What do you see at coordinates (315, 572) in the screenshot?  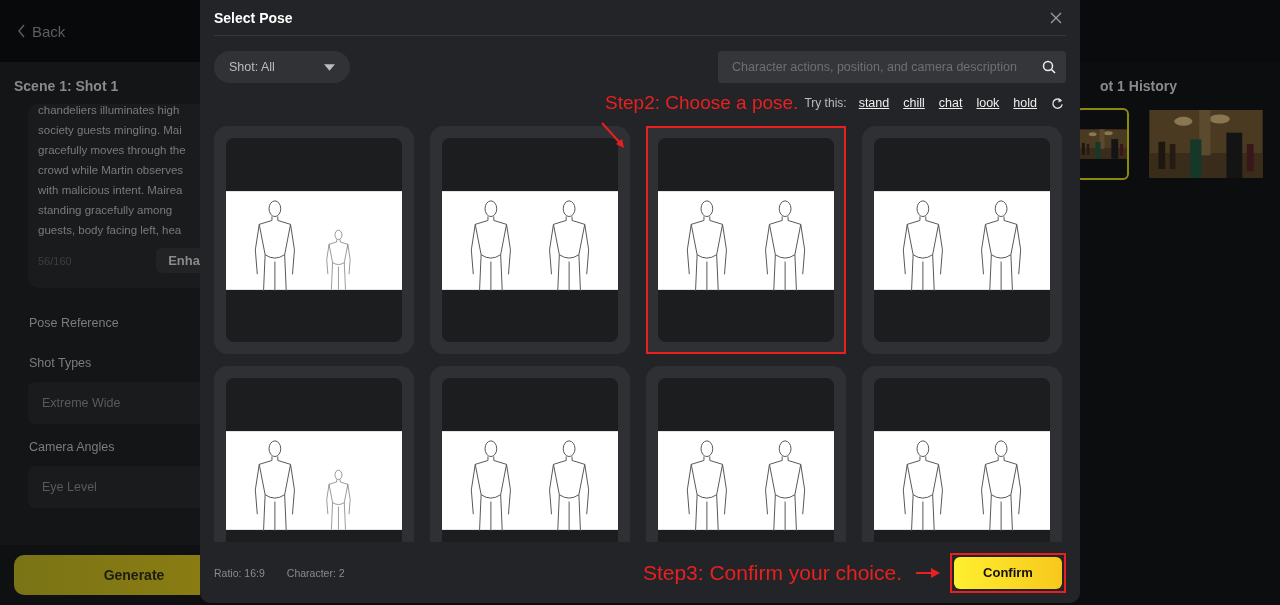 I see `character-label: Character: 2` at bounding box center [315, 572].